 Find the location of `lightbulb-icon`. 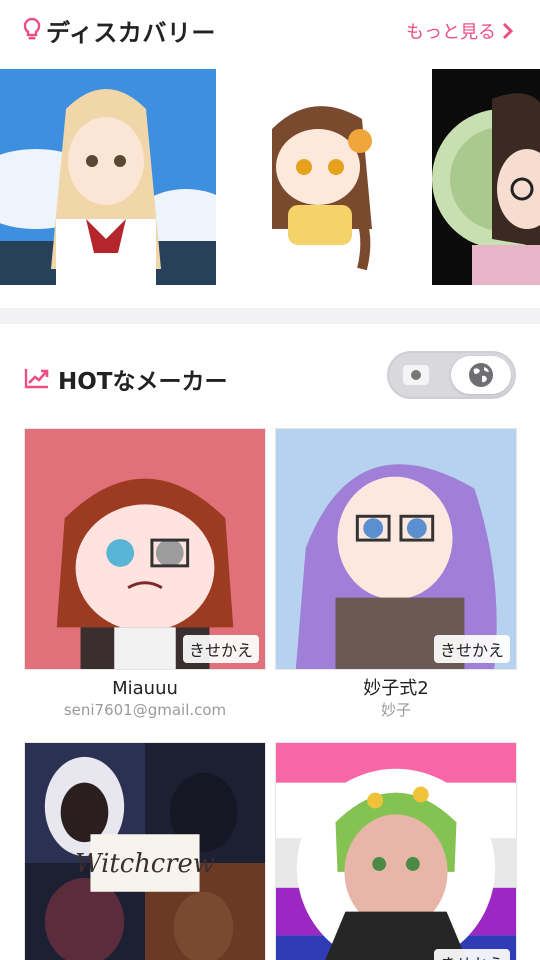

lightbulb-icon is located at coordinates (32, 28).